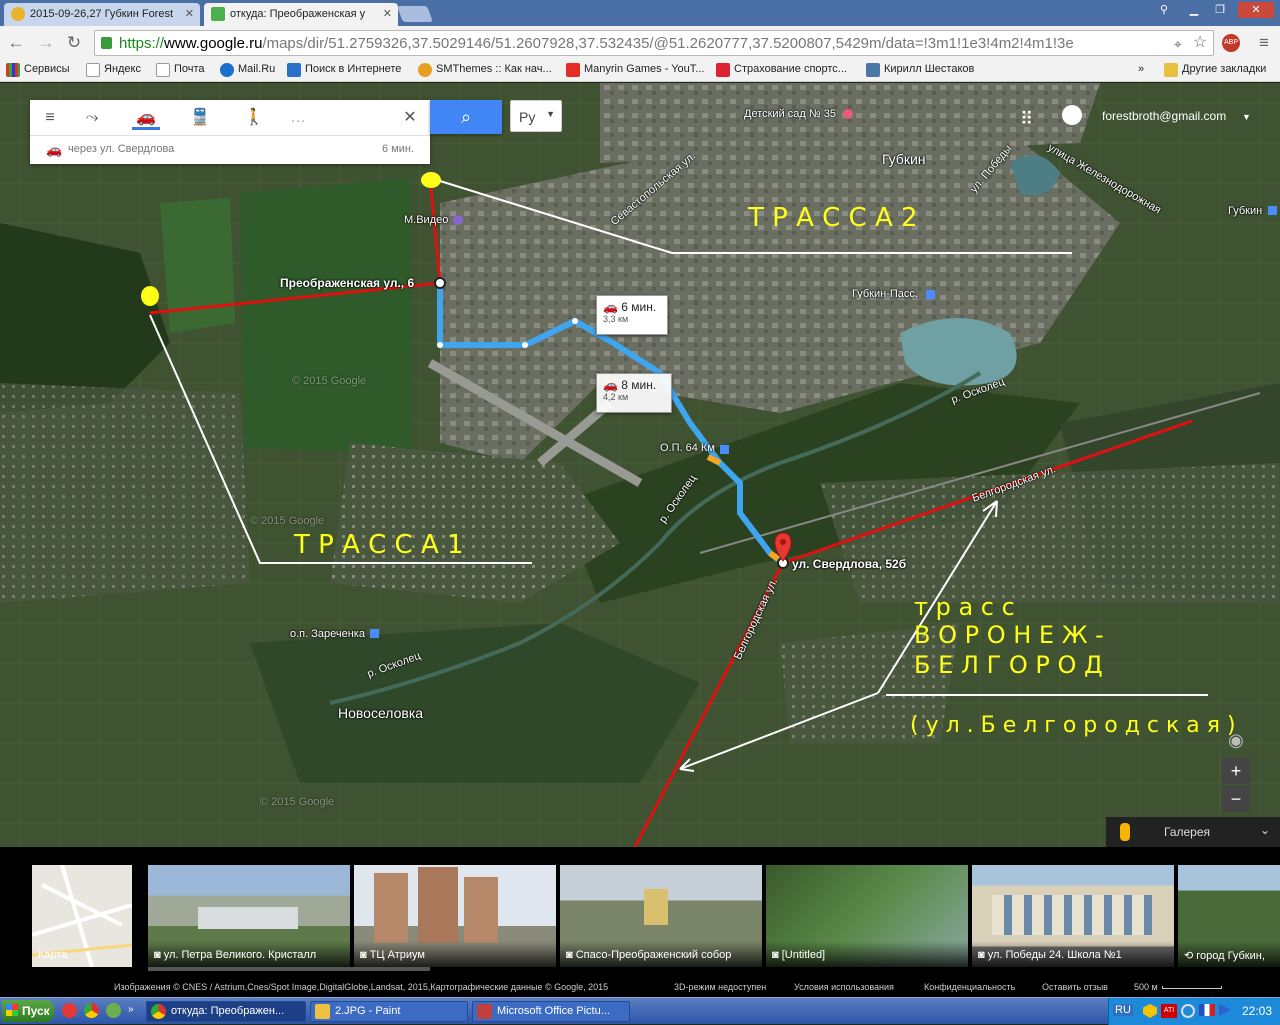  Describe the element at coordinates (1236, 799) in the screenshot. I see `zoom-out-button: −` at that location.